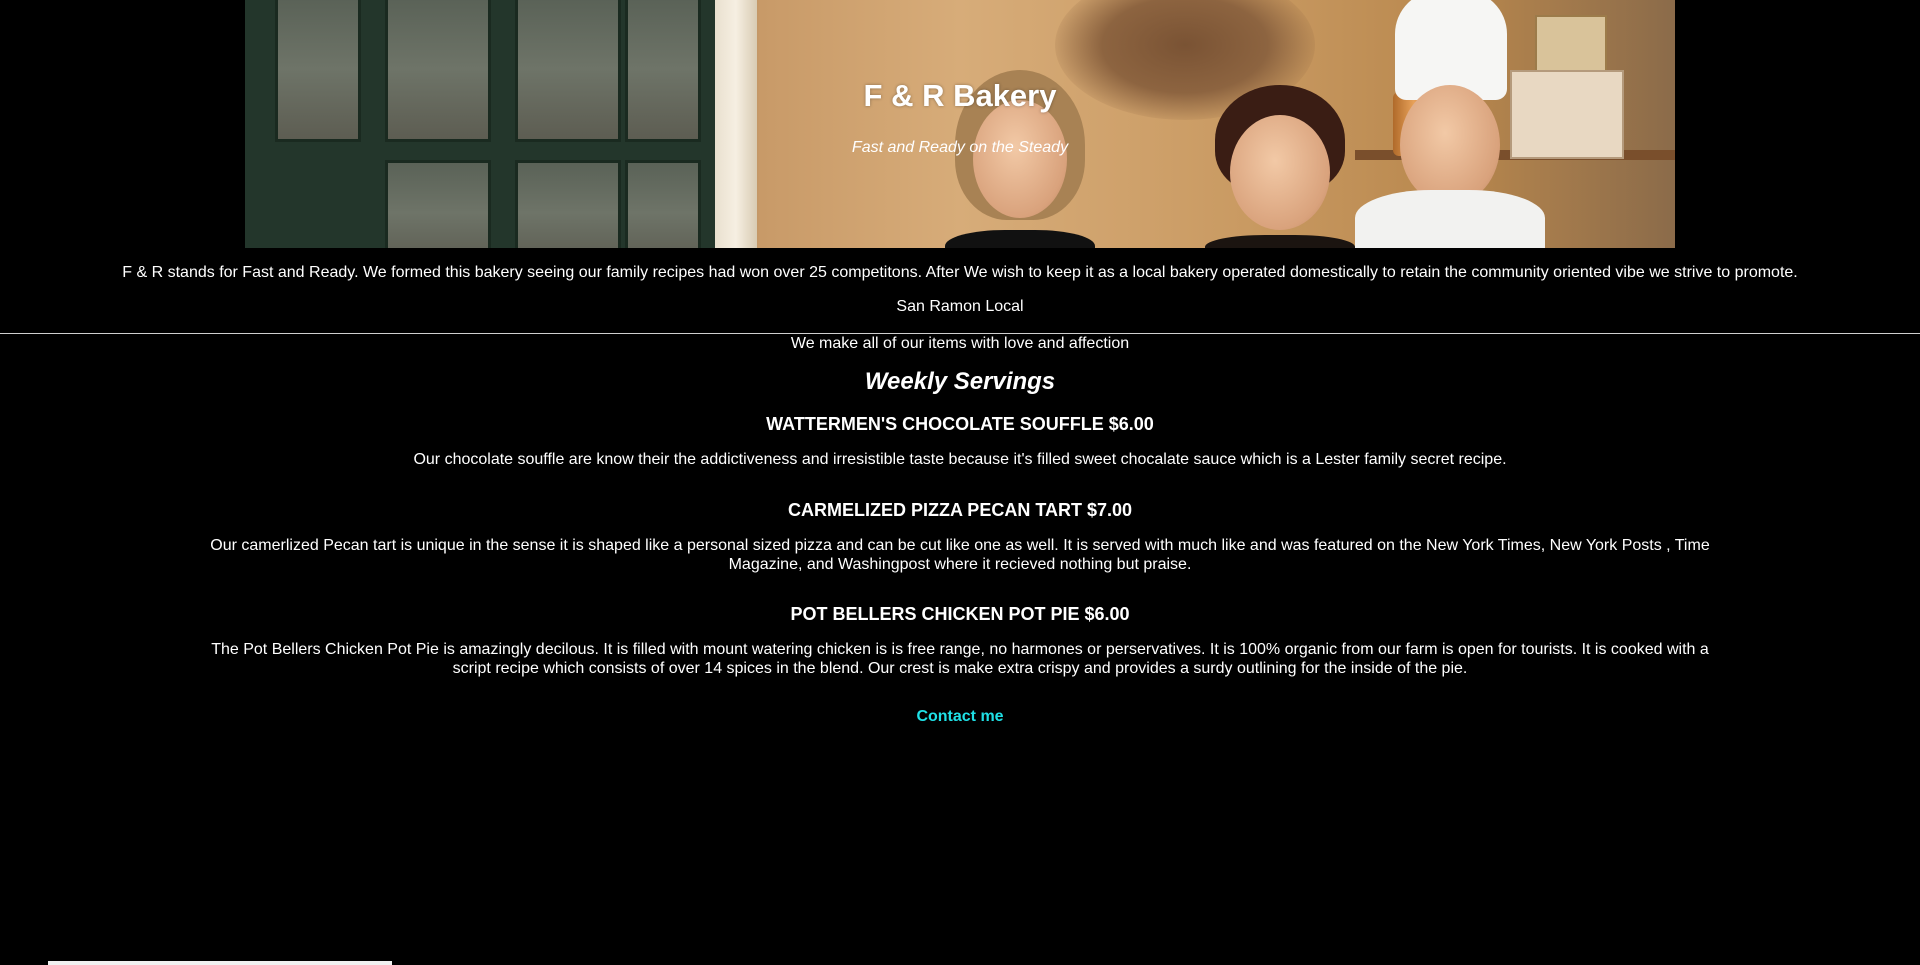  I want to click on bottom-scroll-bar, so click(220, 963).